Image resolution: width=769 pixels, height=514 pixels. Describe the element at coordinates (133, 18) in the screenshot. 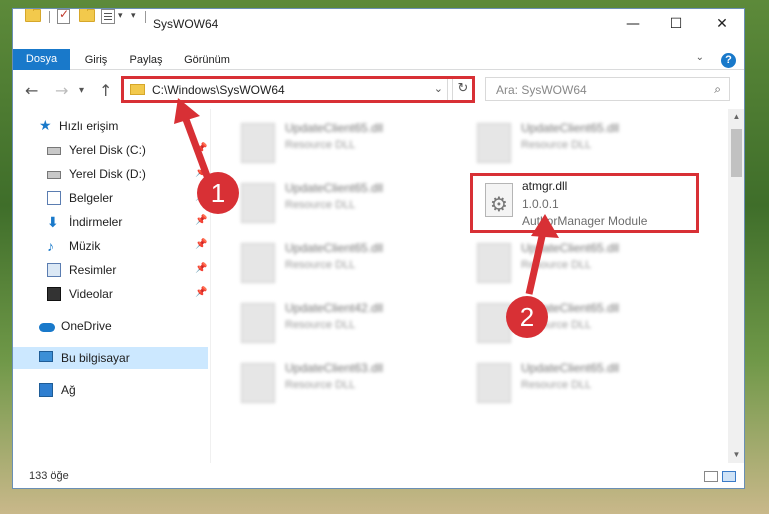

I see `customize-toolbar-icon: ▾` at that location.